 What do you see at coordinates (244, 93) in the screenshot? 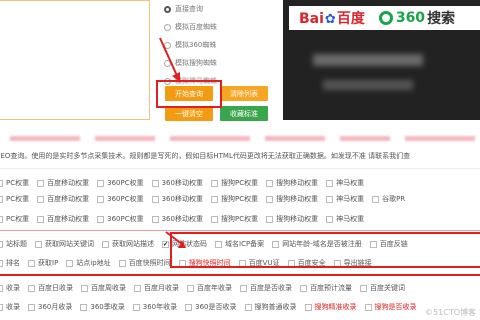
I see `clear-list-button: 清除列表` at bounding box center [244, 93].